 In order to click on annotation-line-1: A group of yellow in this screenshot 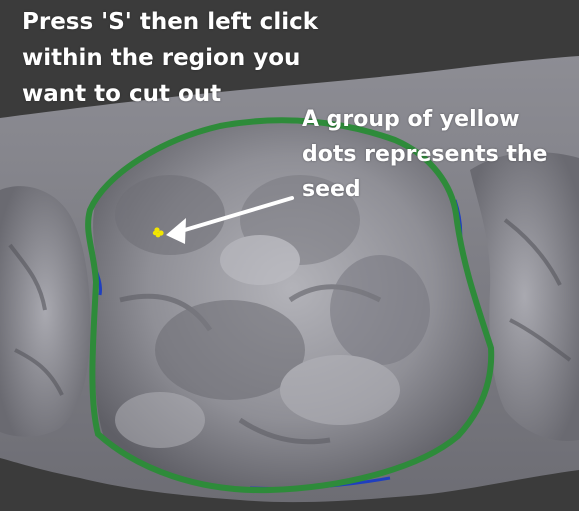, I will do `click(411, 119)`.